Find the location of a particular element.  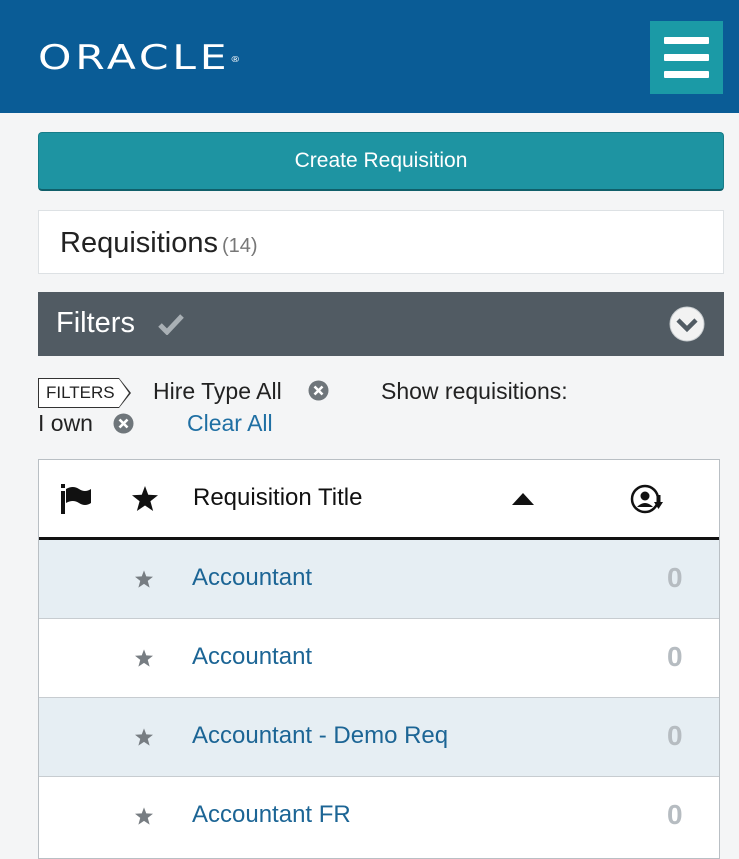

requisitions-title: Requisitions is located at coordinates (139, 243).